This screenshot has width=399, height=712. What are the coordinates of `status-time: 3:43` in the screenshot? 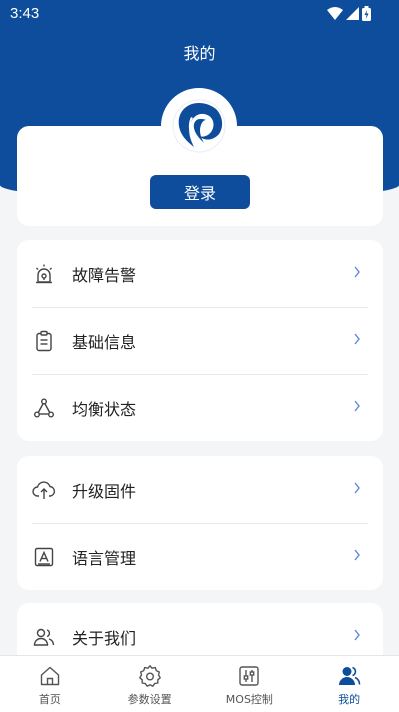 It's located at (25, 13).